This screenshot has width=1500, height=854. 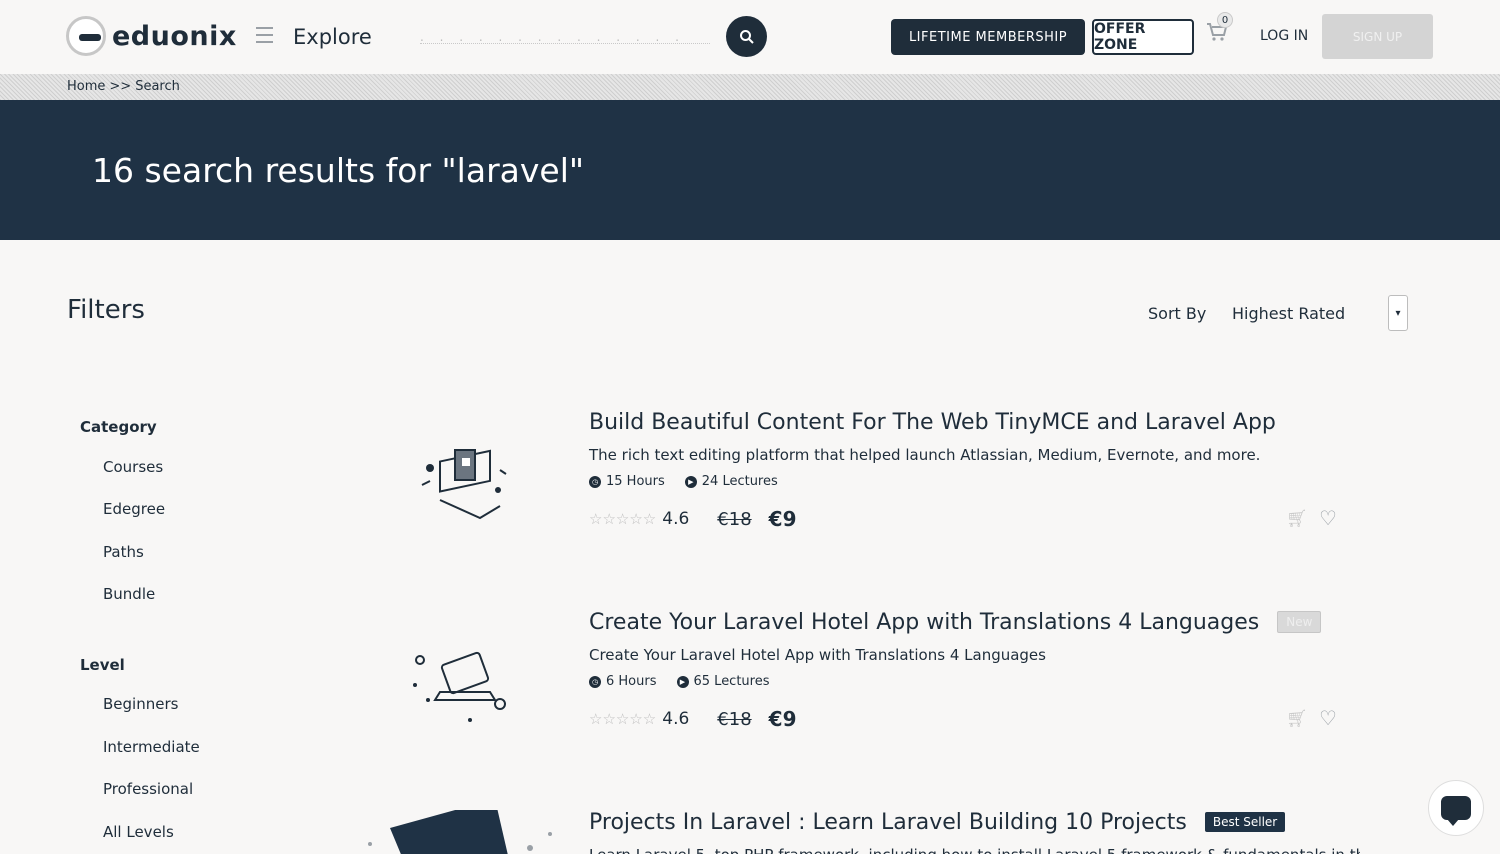 What do you see at coordinates (1284, 36) in the screenshot?
I see `login-link: LOG IN` at bounding box center [1284, 36].